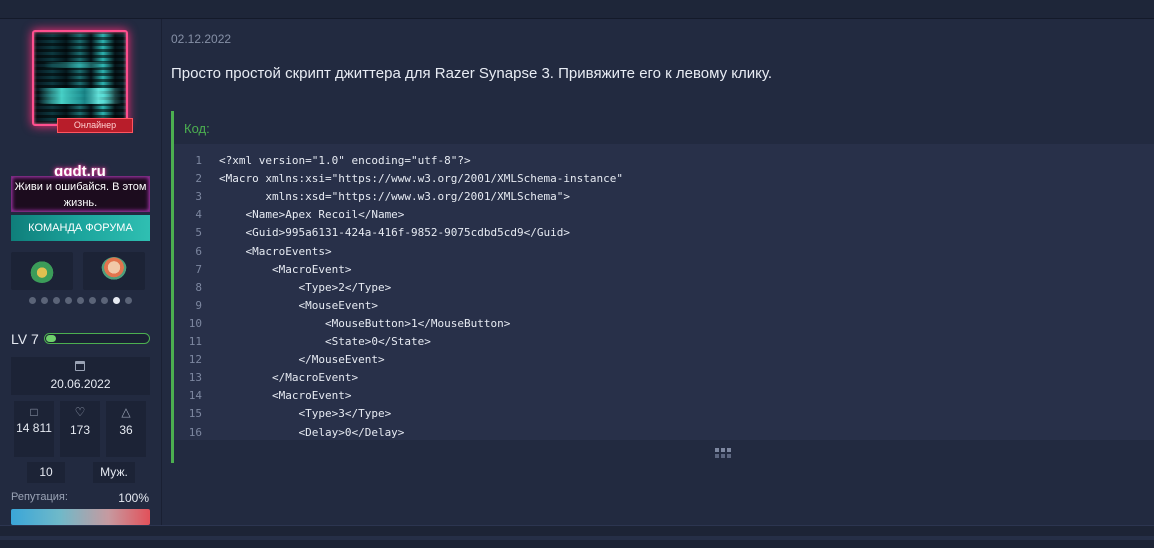 Image resolution: width=1154 pixels, height=548 pixels. Describe the element at coordinates (201, 39) in the screenshot. I see `post-date: 02.12.2022` at that location.